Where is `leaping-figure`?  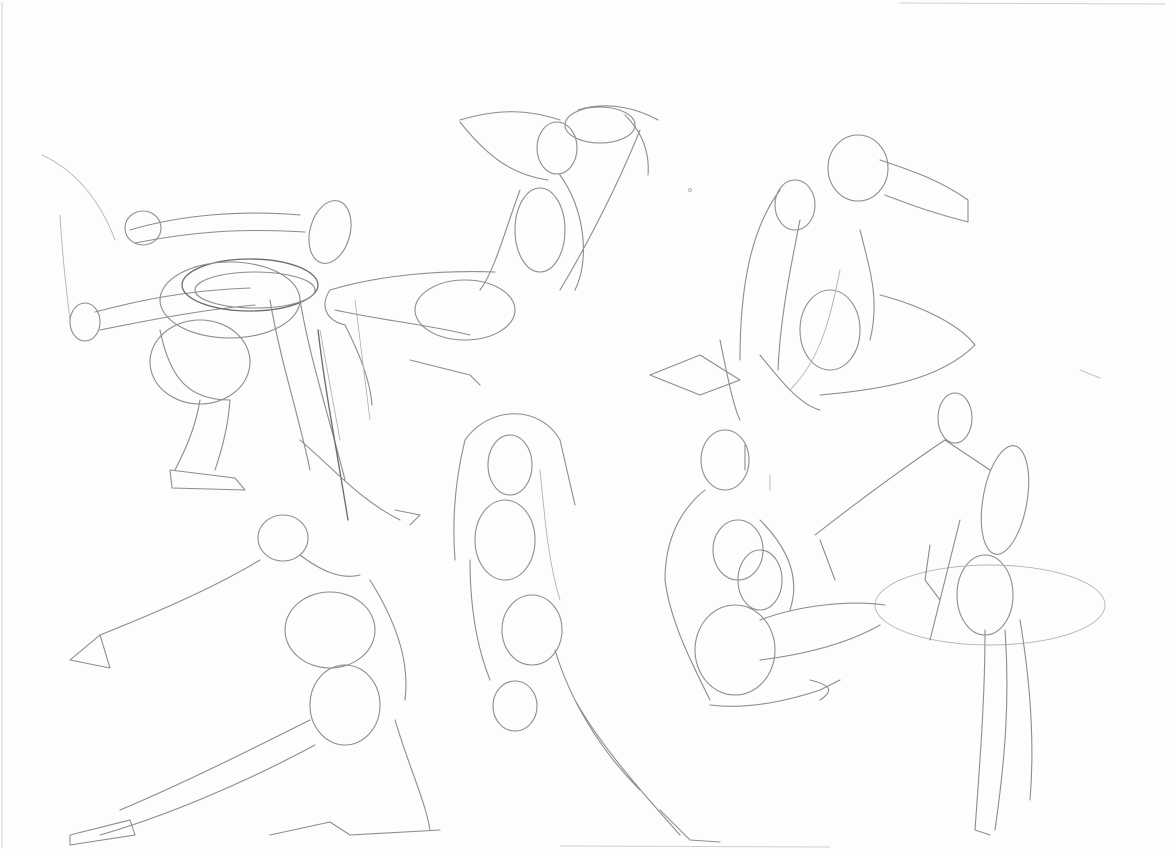 leaping-figure is located at coordinates (231, 340).